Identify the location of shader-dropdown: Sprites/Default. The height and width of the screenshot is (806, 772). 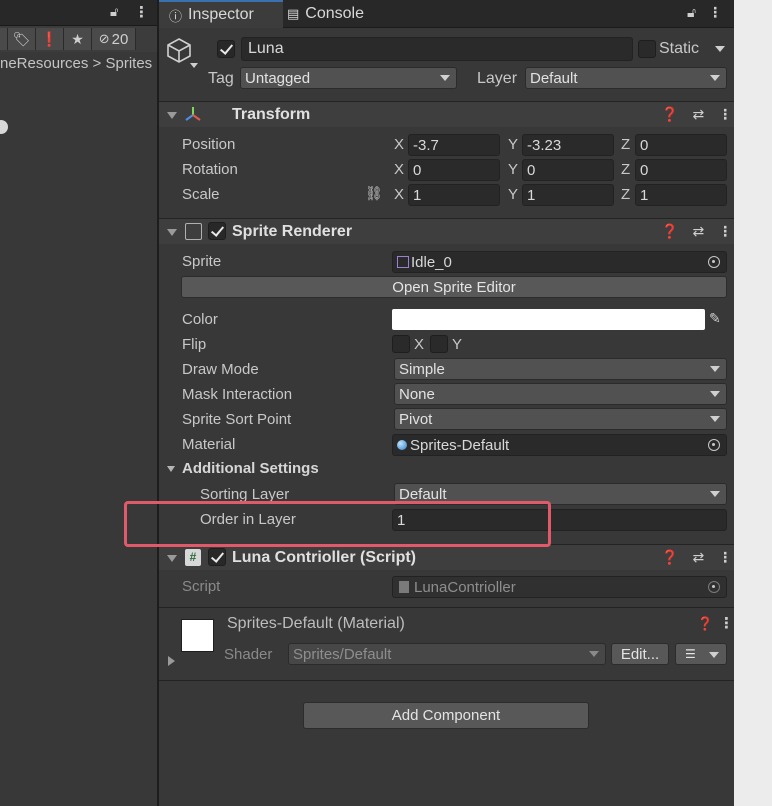
(447, 654).